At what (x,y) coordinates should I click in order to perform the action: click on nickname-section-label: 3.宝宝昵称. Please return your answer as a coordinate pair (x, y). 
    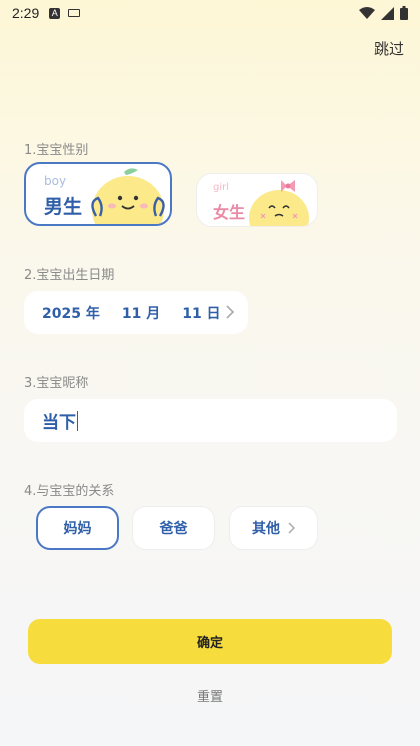
    Looking at the image, I should click on (56, 383).